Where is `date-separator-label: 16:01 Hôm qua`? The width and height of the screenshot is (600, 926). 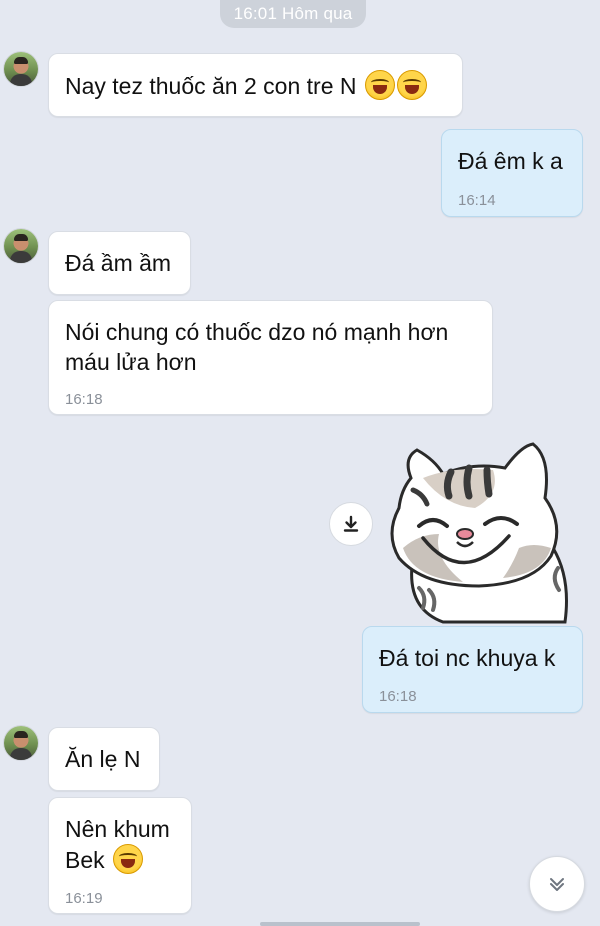 date-separator-label: 16:01 Hôm qua is located at coordinates (293, 13).